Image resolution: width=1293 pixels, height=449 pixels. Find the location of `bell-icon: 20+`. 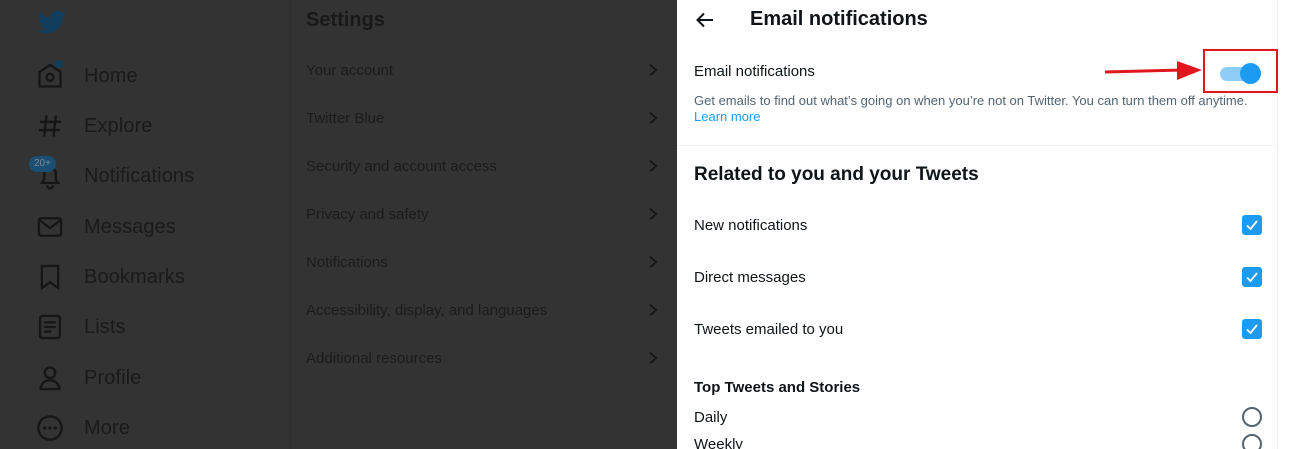

bell-icon: 20+ is located at coordinates (46, 173).